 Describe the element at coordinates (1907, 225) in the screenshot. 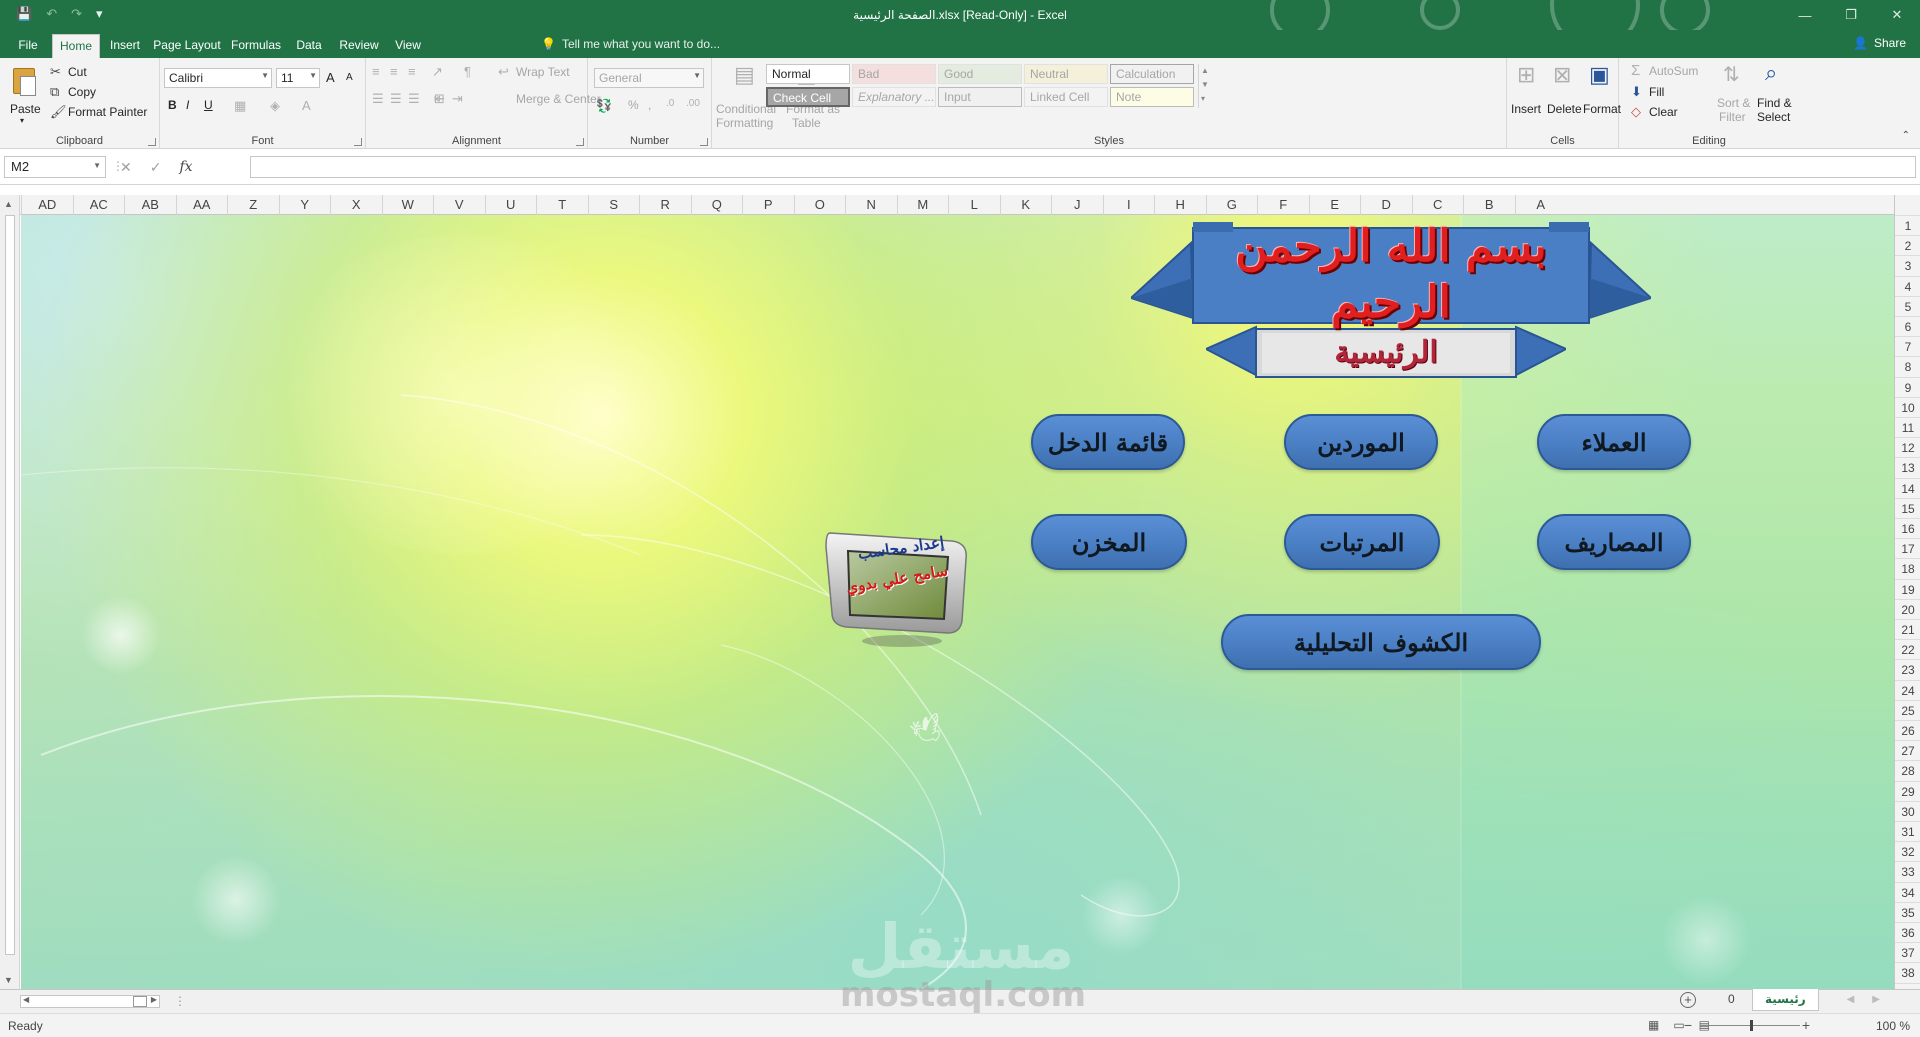

I see `row-header: 1` at that location.